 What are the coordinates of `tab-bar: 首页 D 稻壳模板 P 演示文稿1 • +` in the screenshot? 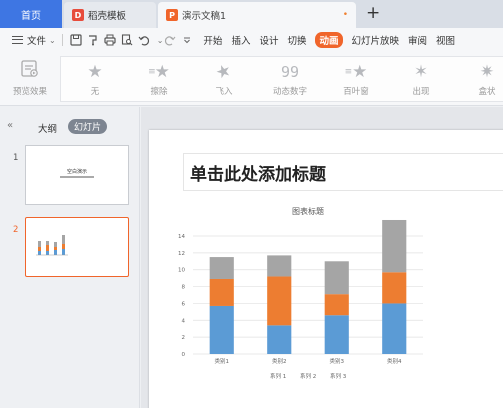 It's located at (251, 14).